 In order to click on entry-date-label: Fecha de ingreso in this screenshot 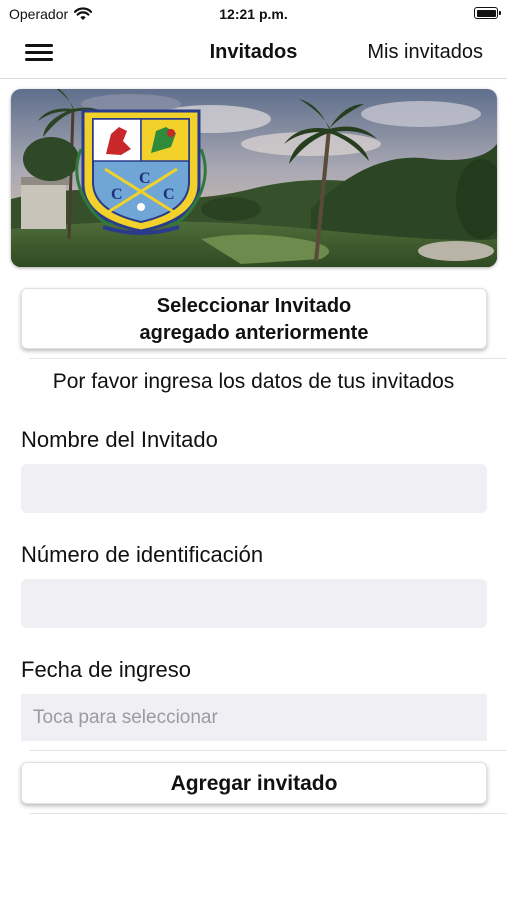, I will do `click(106, 669)`.